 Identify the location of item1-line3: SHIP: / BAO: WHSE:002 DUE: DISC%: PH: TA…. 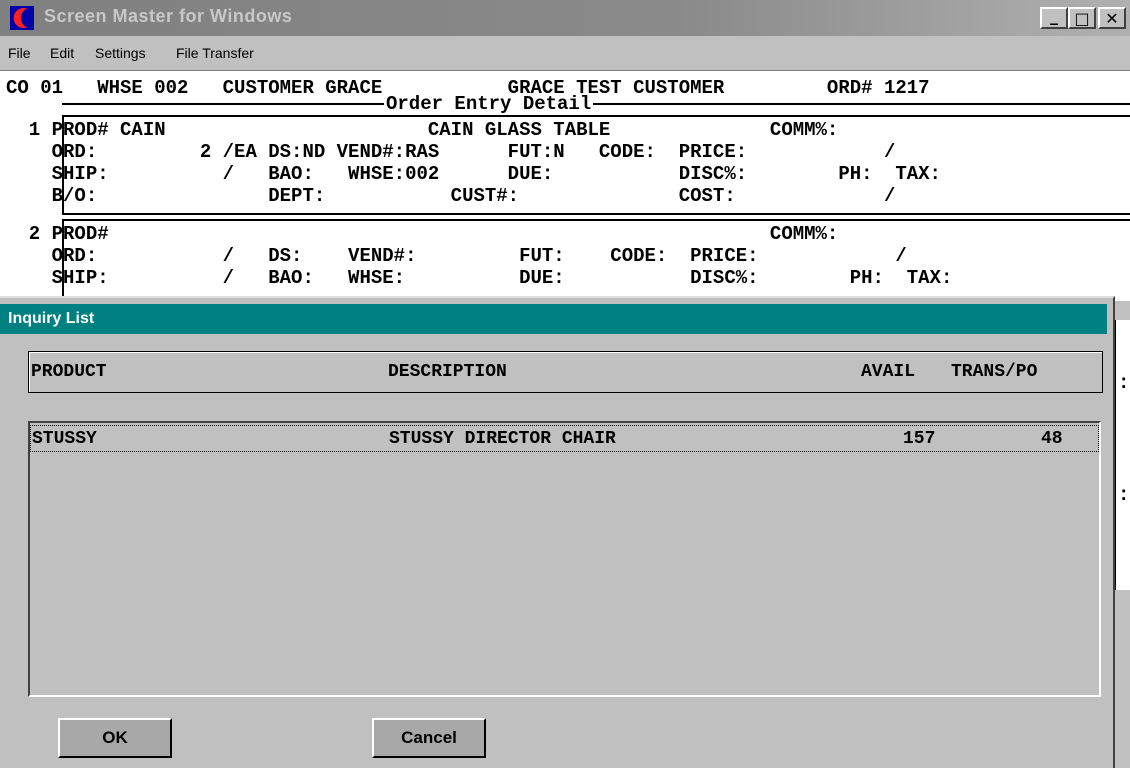
(473, 174).